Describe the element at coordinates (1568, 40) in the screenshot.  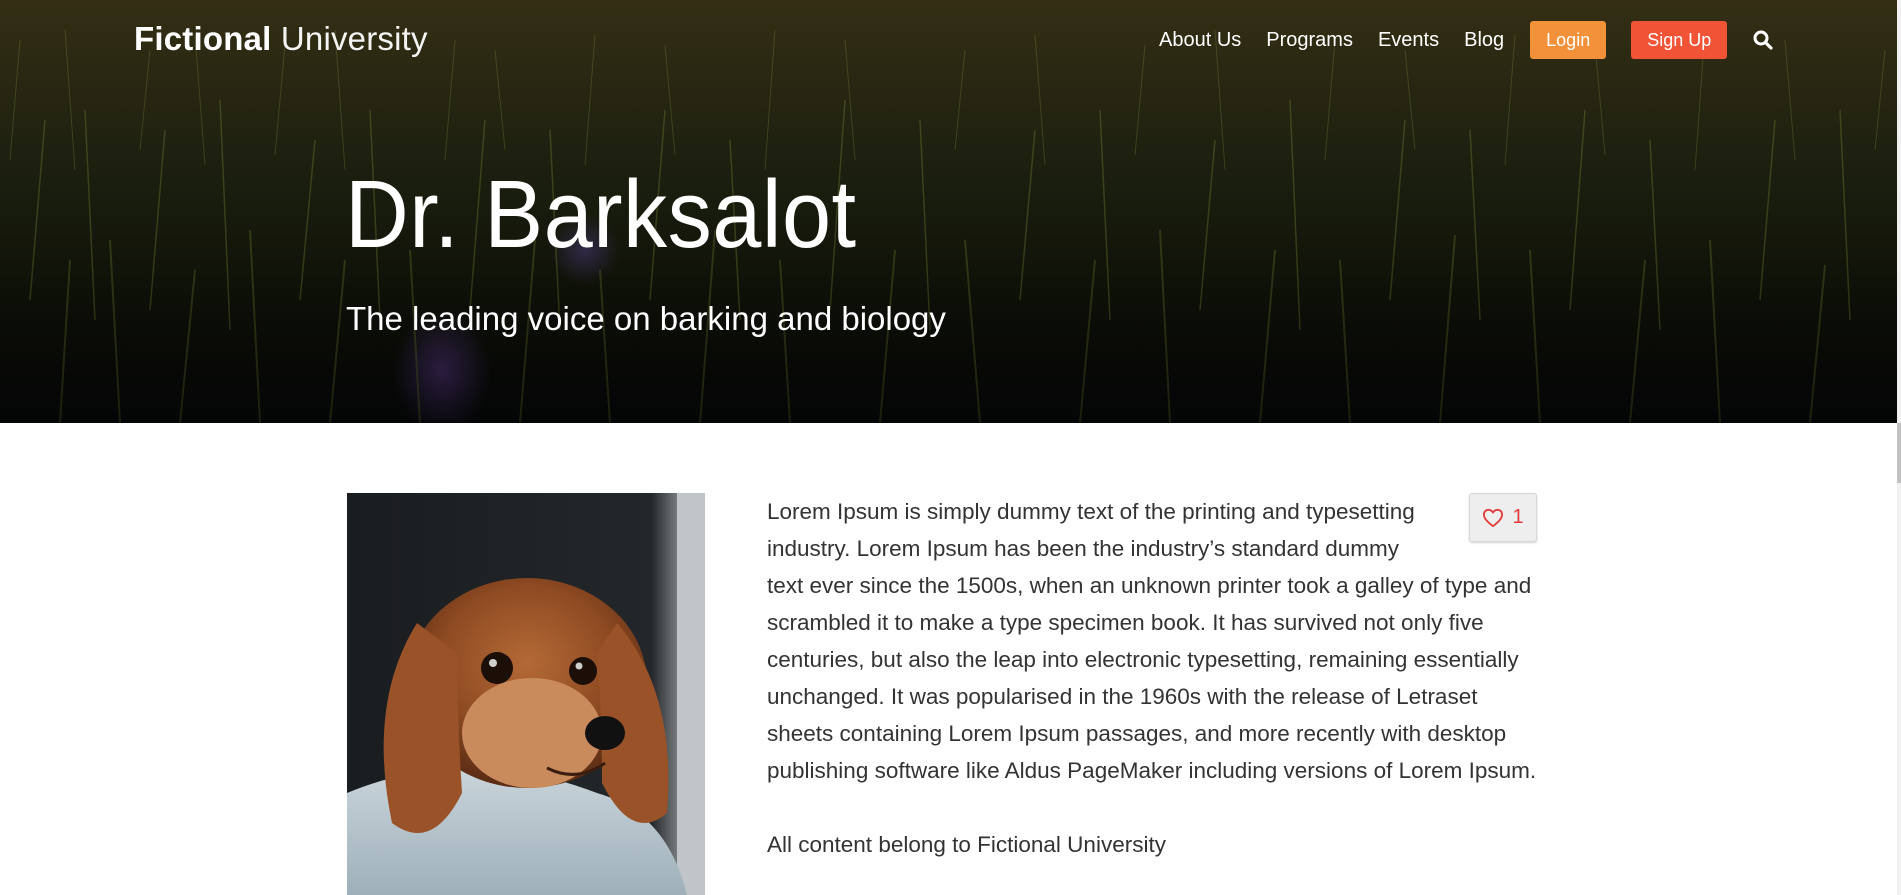
I see `login-button: Login` at that location.